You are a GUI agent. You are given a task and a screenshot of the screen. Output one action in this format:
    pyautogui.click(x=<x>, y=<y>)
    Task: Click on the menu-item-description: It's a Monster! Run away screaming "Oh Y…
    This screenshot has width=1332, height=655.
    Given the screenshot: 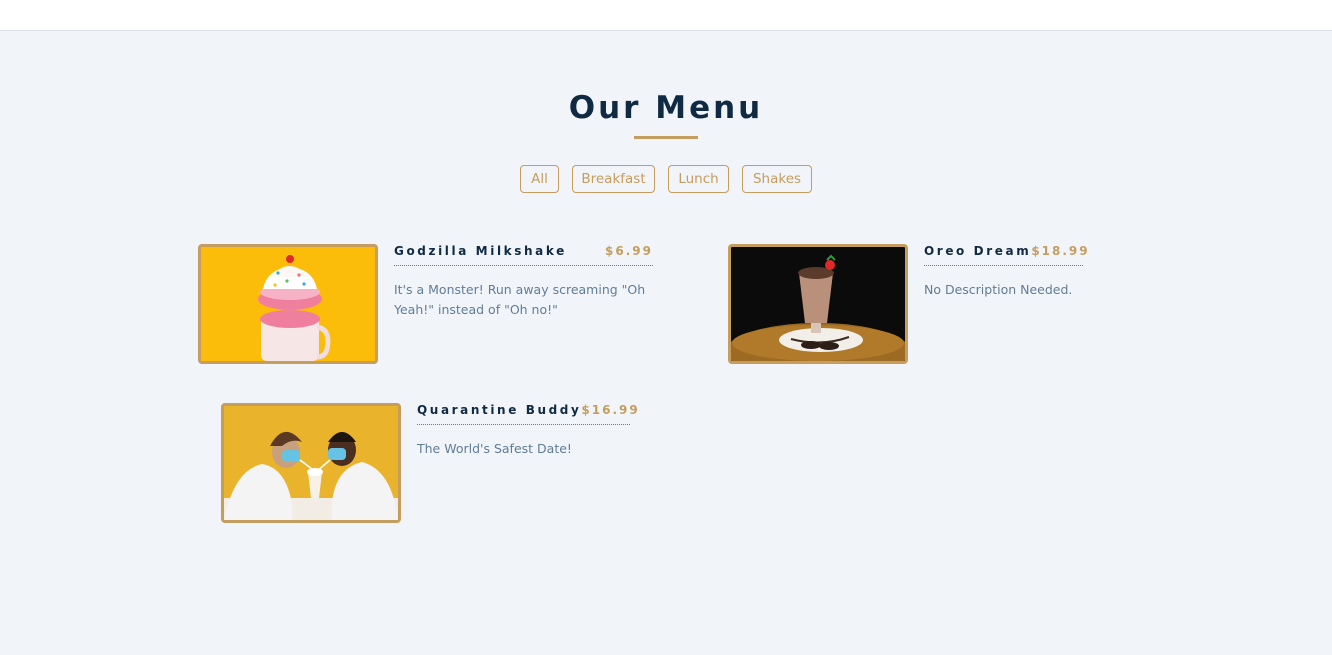 What is the action you would take?
    pyautogui.click(x=520, y=299)
    